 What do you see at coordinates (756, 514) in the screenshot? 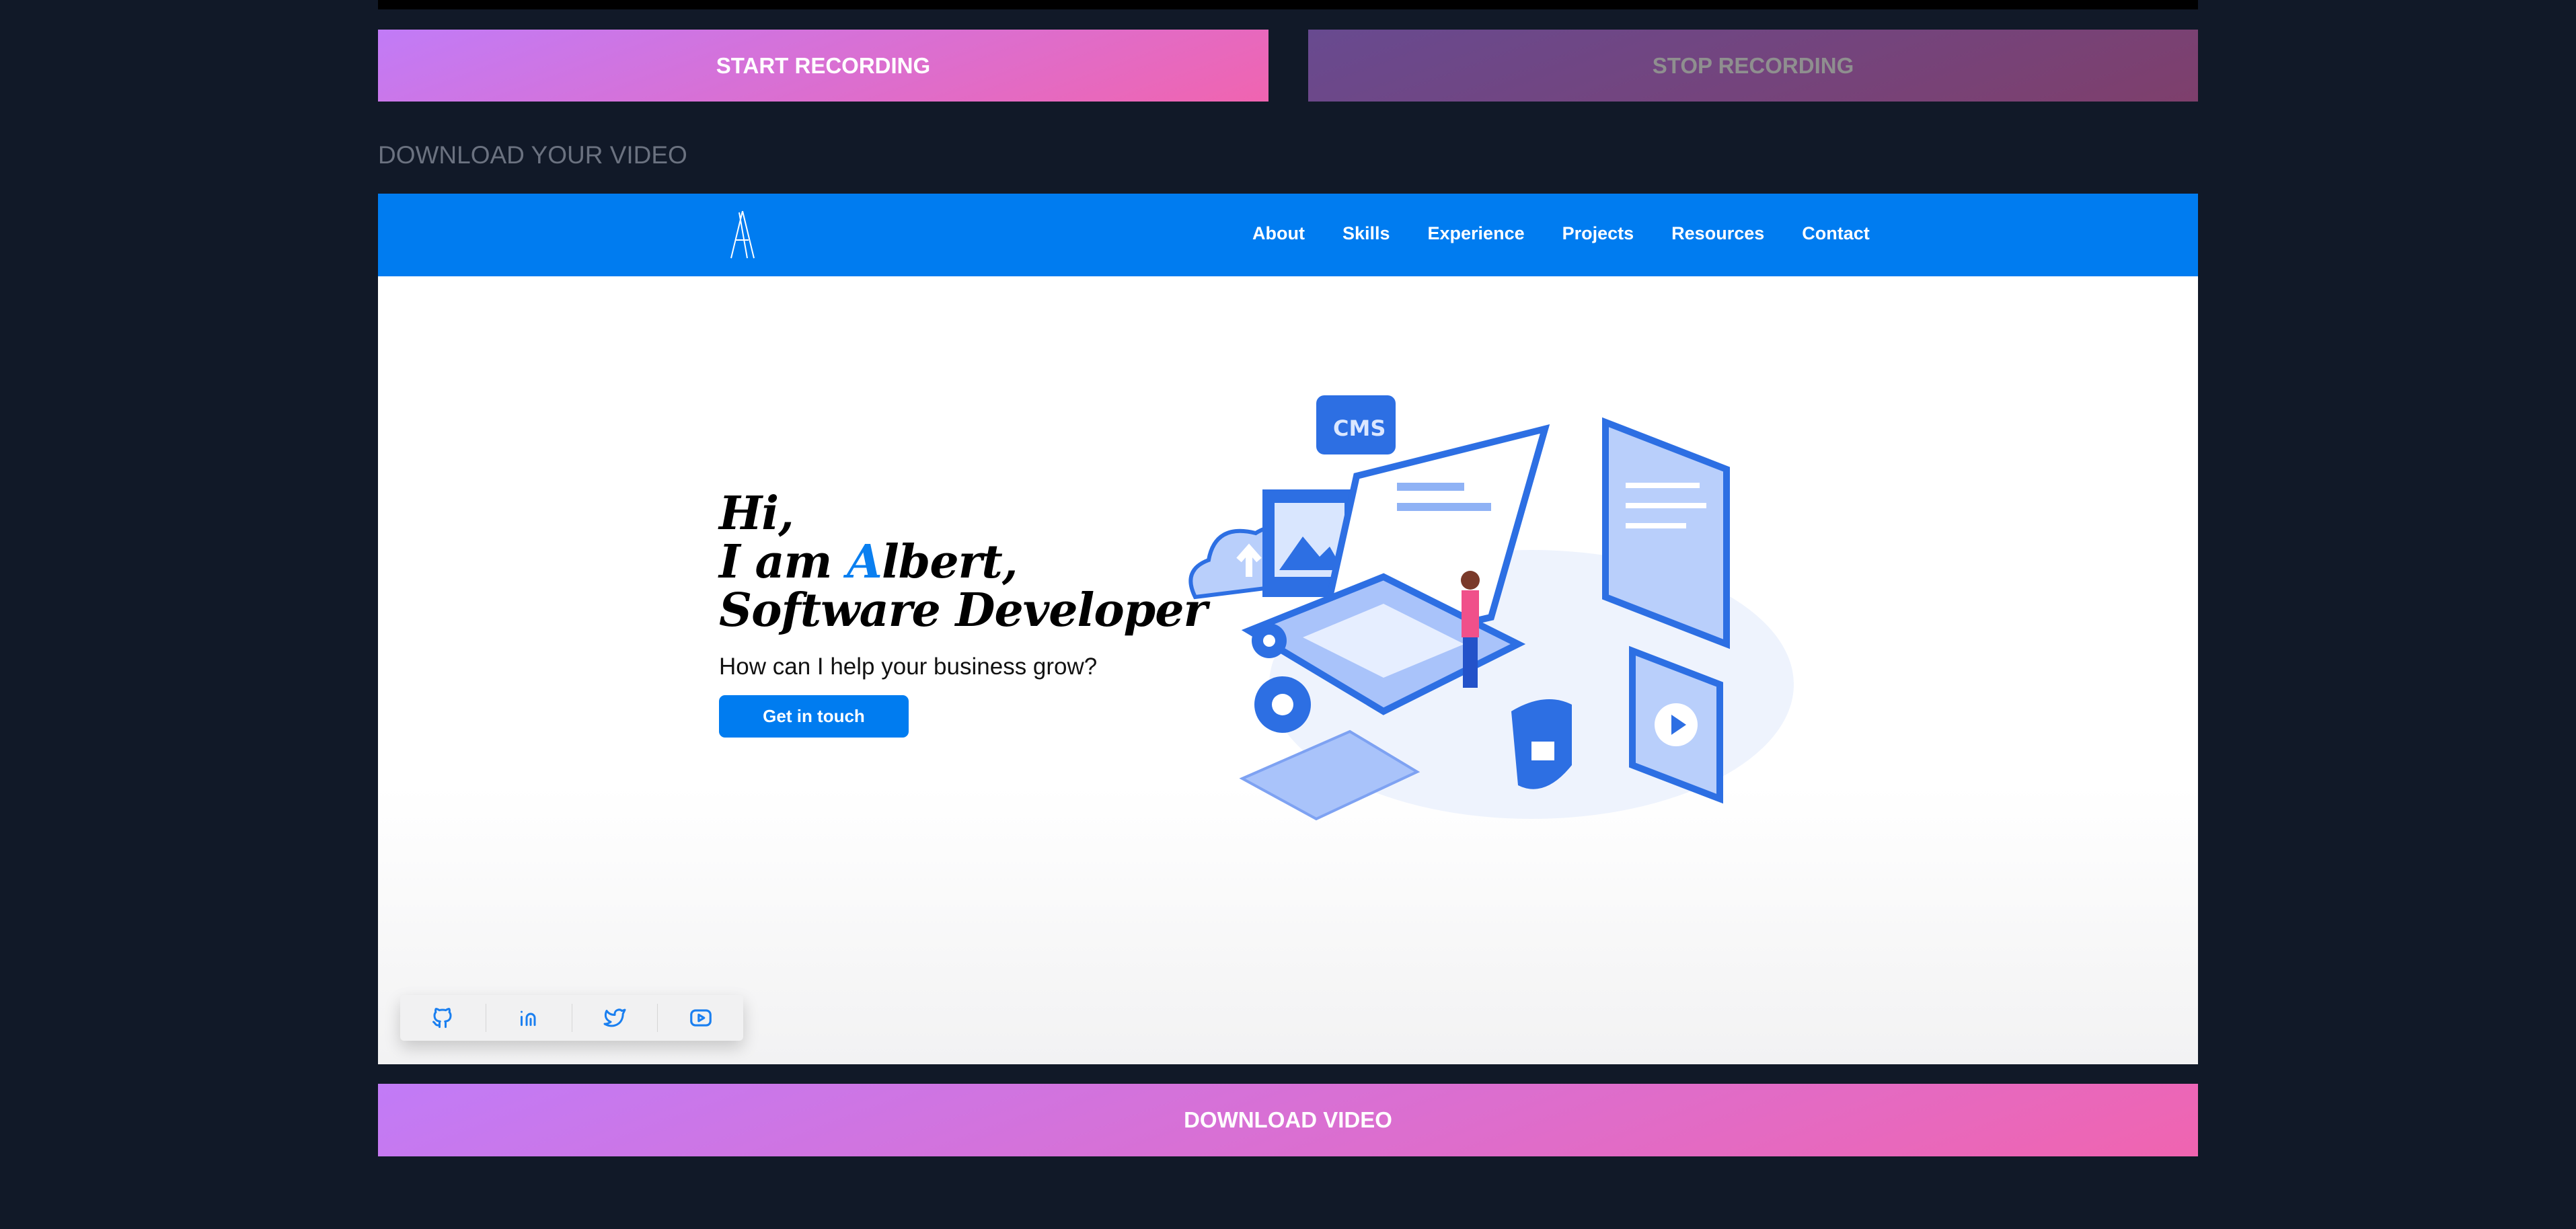
I see `headline-line1: Hi,` at bounding box center [756, 514].